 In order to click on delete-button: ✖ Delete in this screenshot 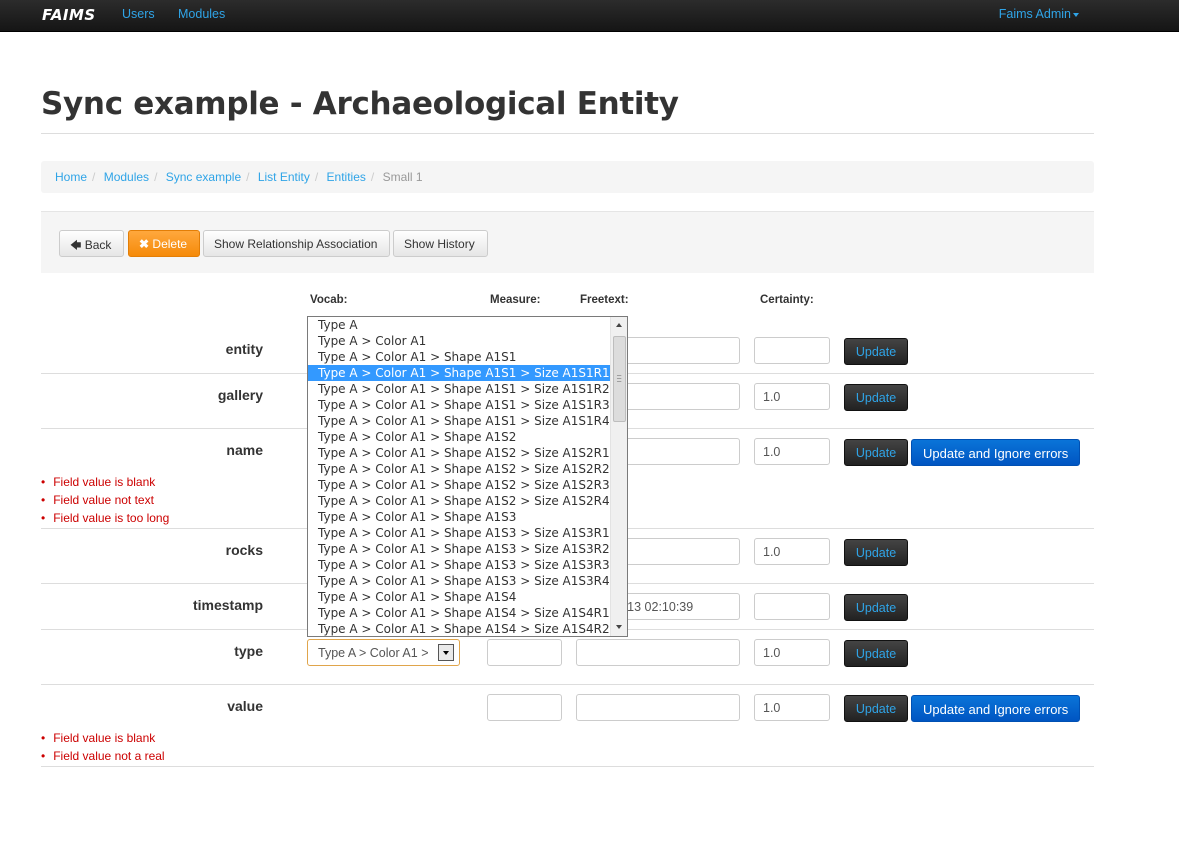, I will do `click(164, 243)`.